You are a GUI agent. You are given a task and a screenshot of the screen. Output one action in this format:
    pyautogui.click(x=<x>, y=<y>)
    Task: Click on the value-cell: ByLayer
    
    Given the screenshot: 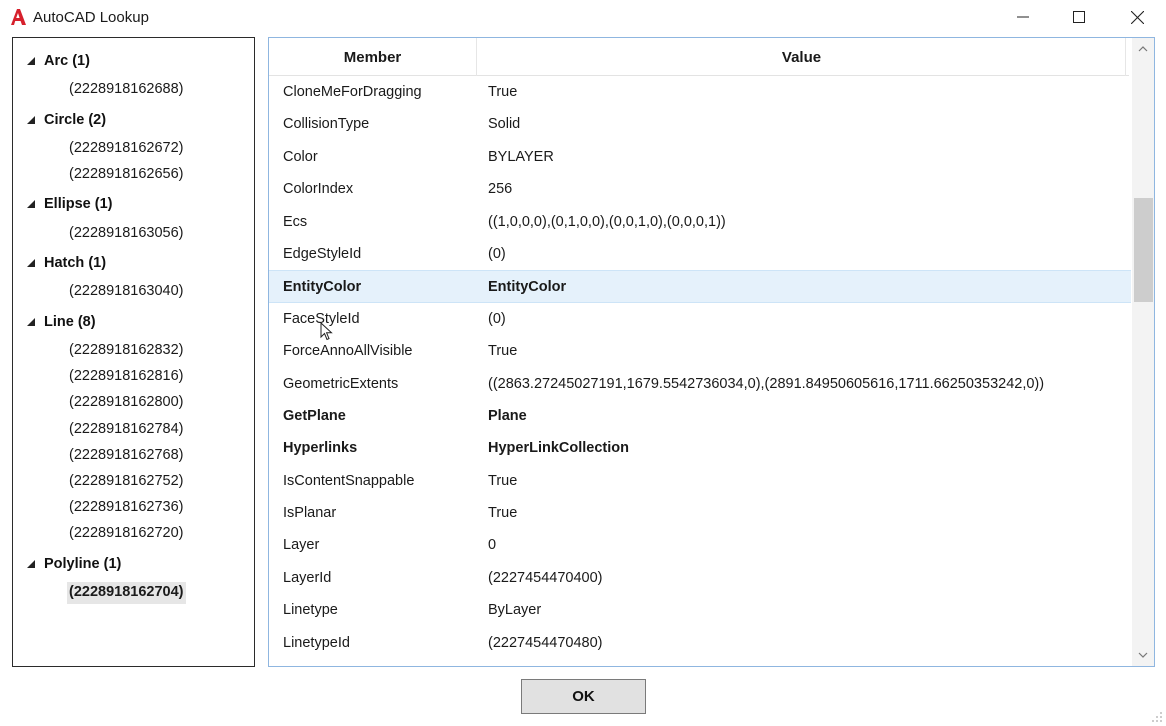 What is the action you would take?
    pyautogui.click(x=515, y=610)
    